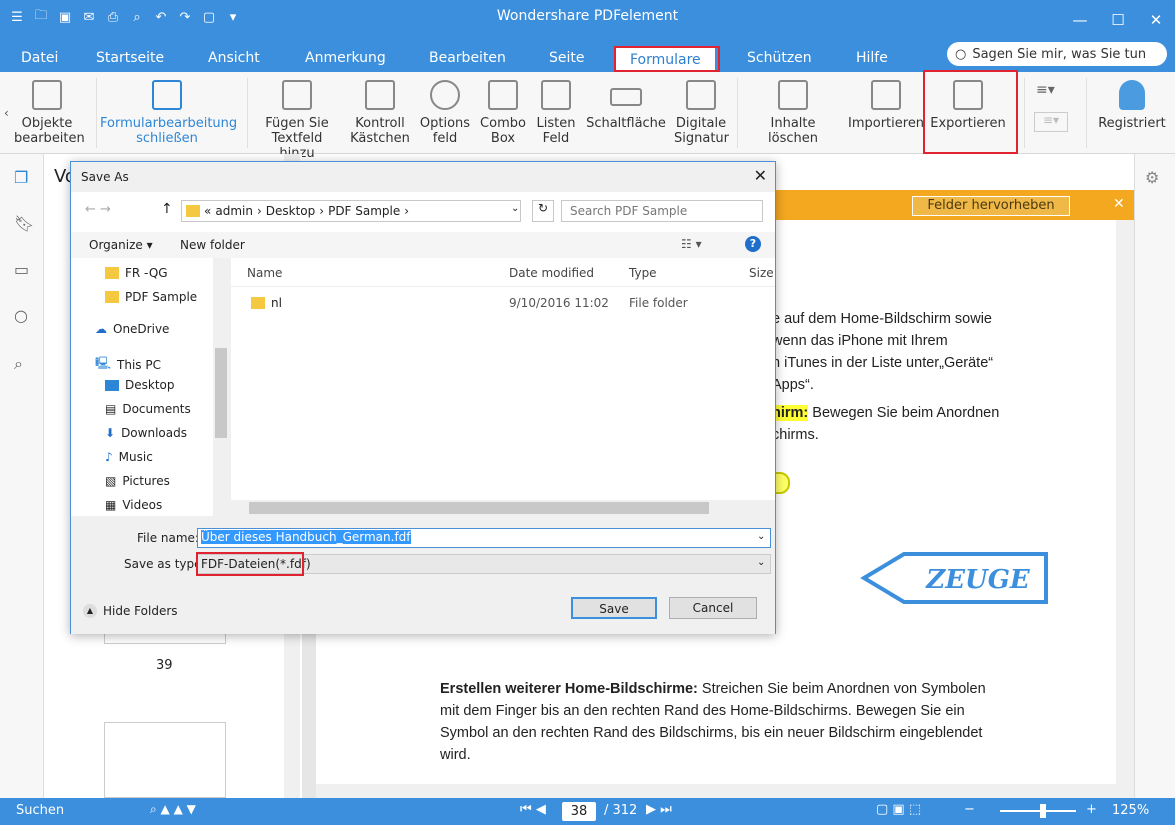 The height and width of the screenshot is (825, 1175). What do you see at coordinates (701, 113) in the screenshot?
I see `digitale-signatur-button: Digitale Signatur` at bounding box center [701, 113].